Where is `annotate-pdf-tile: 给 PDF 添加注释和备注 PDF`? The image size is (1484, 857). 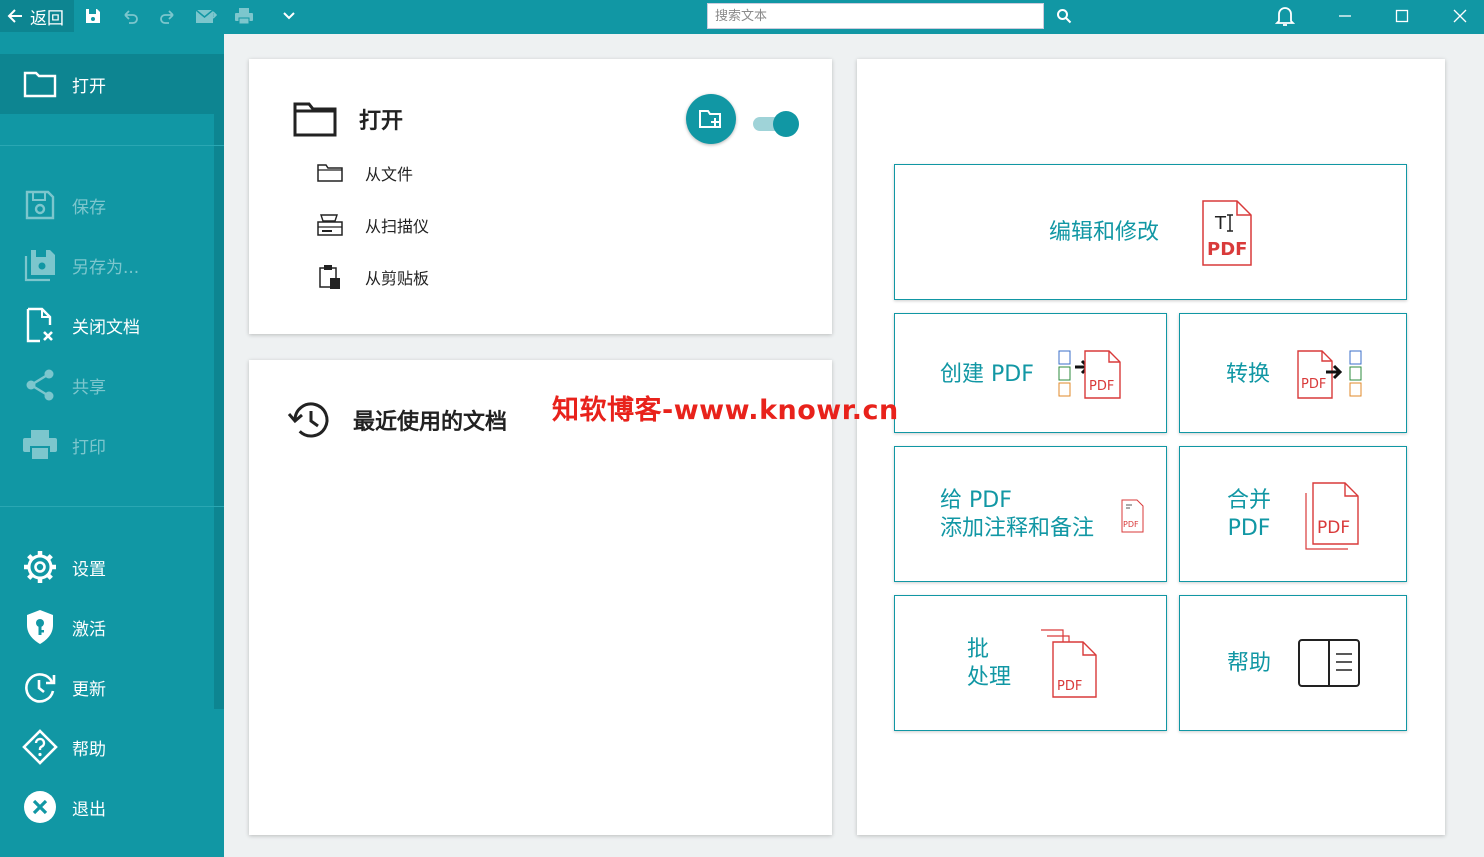
annotate-pdf-tile: 给 PDF 添加注释和备注 PDF is located at coordinates (1030, 514).